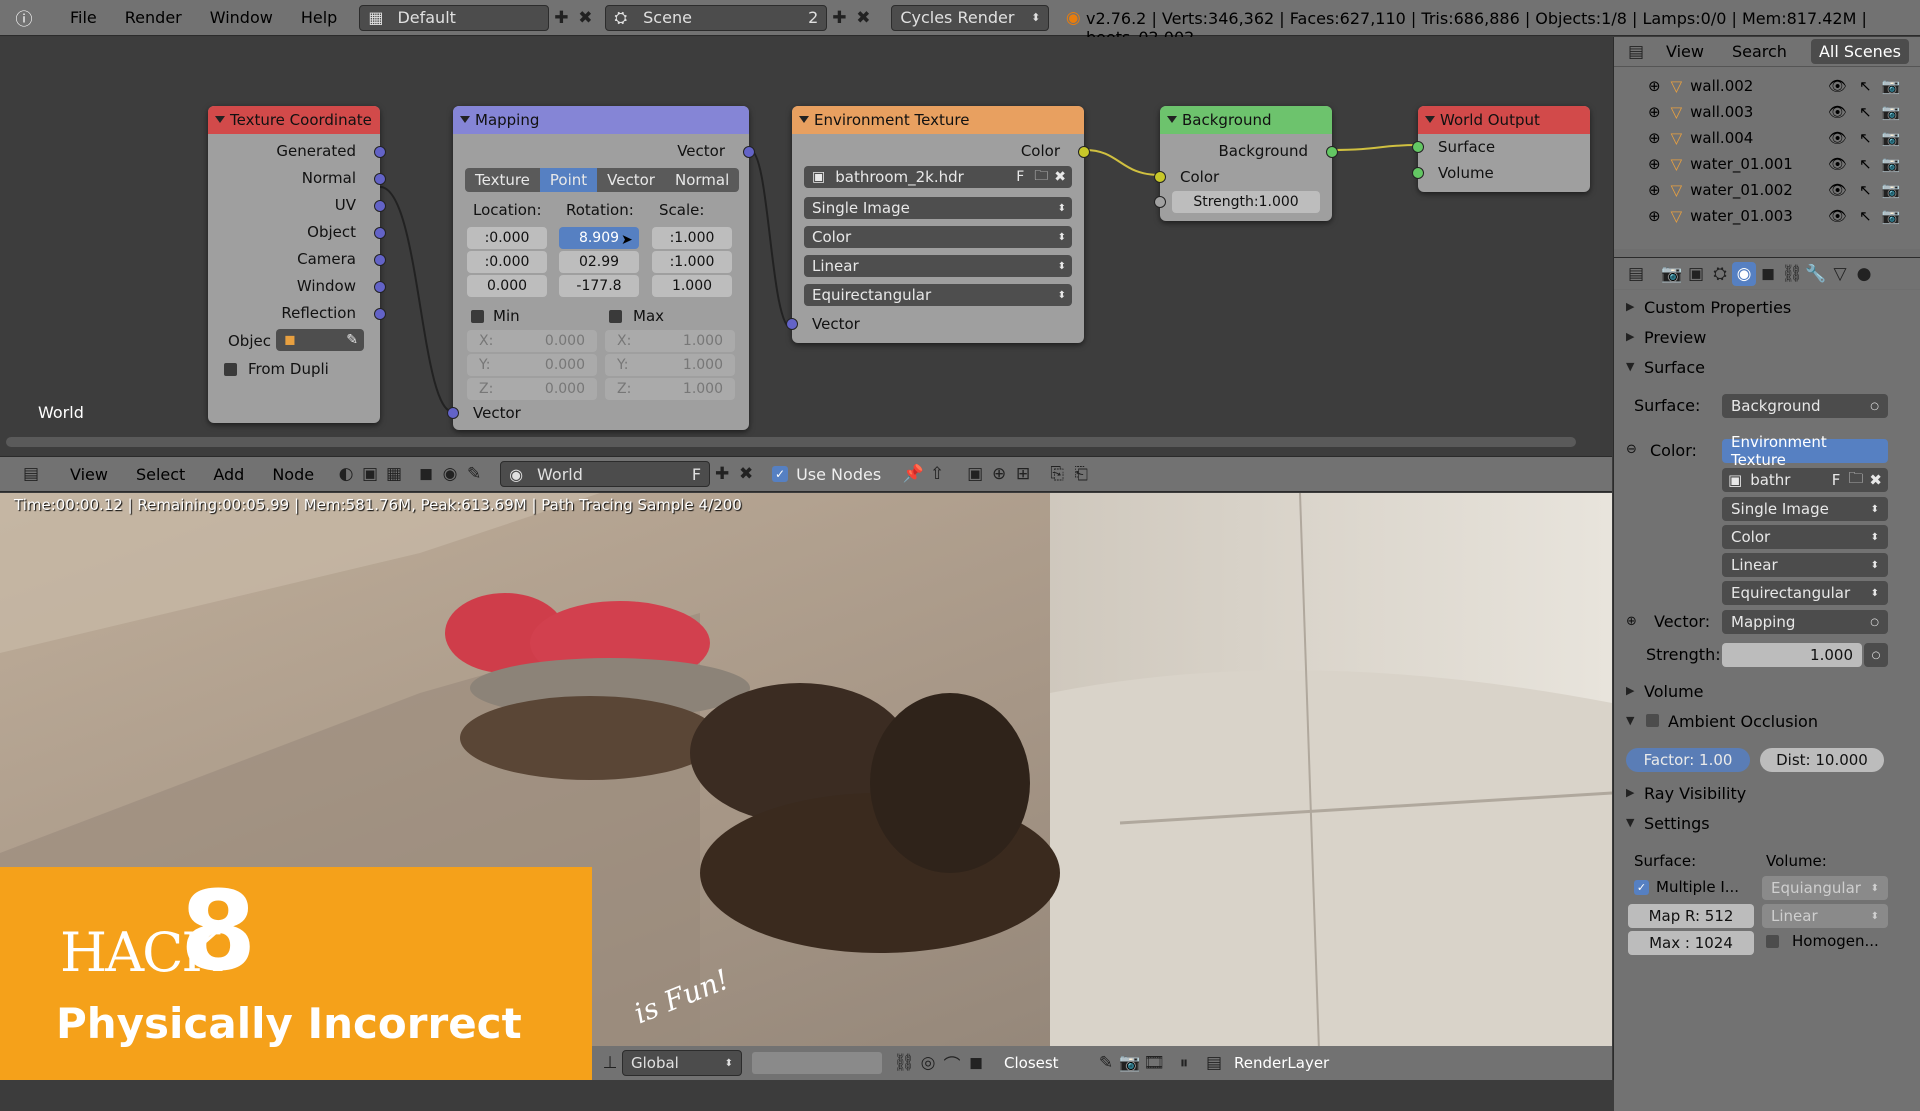 The width and height of the screenshot is (1920, 1111). I want to click on from-dupli-checkbox, so click(230, 369).